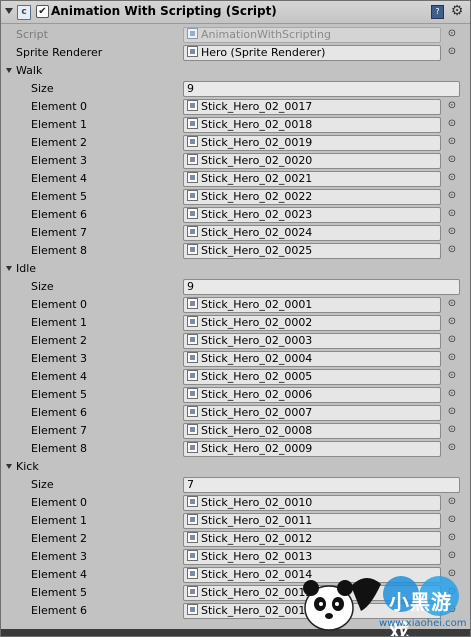  I want to click on idle-element-row: Element 1 Stick_Hero_02_0002 ⊙, so click(235, 323).